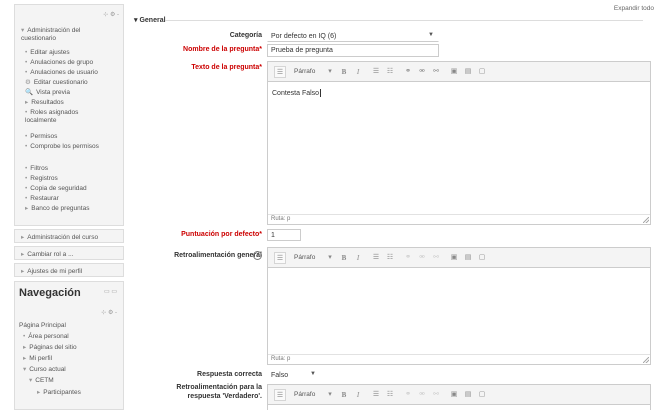 This screenshot has width=656, height=410. What do you see at coordinates (60, 35) in the screenshot?
I see `sidebar-item: ▾ Administración del cuestionario` at bounding box center [60, 35].